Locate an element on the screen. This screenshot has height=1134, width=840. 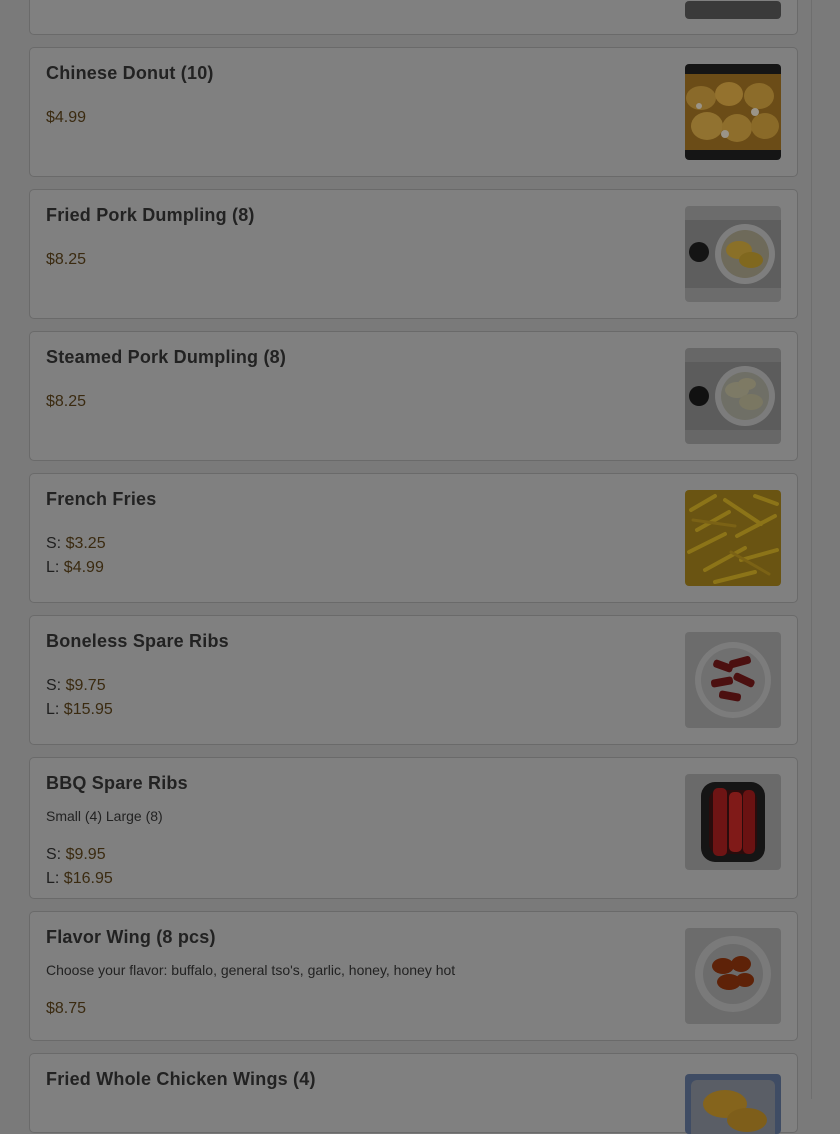
price-value: $16.95 is located at coordinates (88, 878).